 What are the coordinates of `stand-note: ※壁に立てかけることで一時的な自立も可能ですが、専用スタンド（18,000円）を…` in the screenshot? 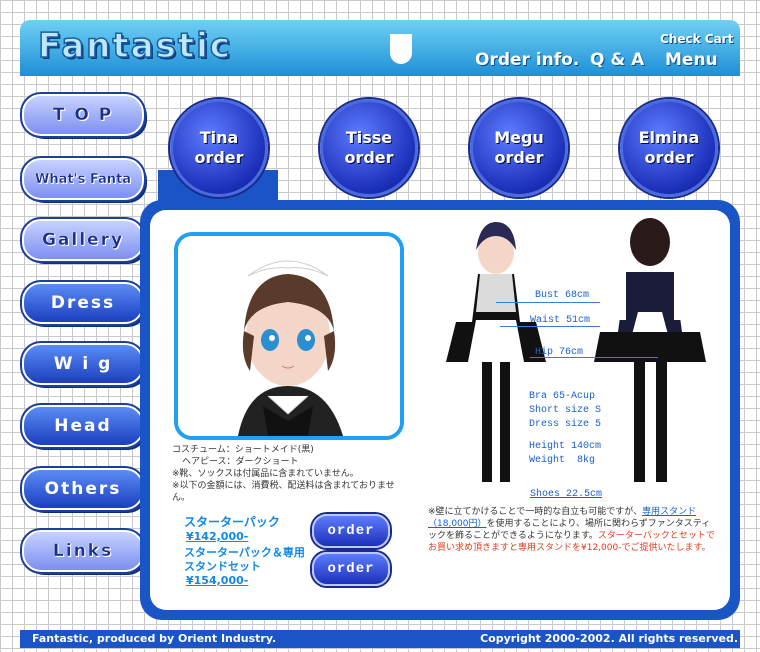 It's located at (573, 530).